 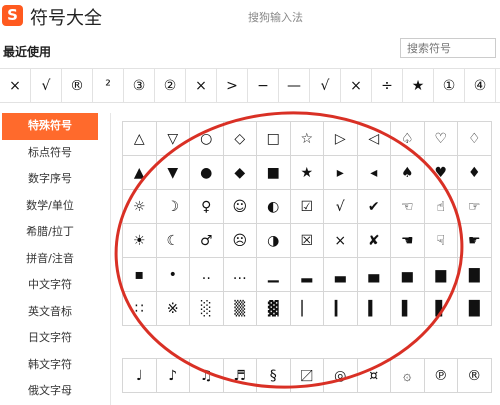 What do you see at coordinates (274, 376) in the screenshot?
I see `symbol-cell: §` at bounding box center [274, 376].